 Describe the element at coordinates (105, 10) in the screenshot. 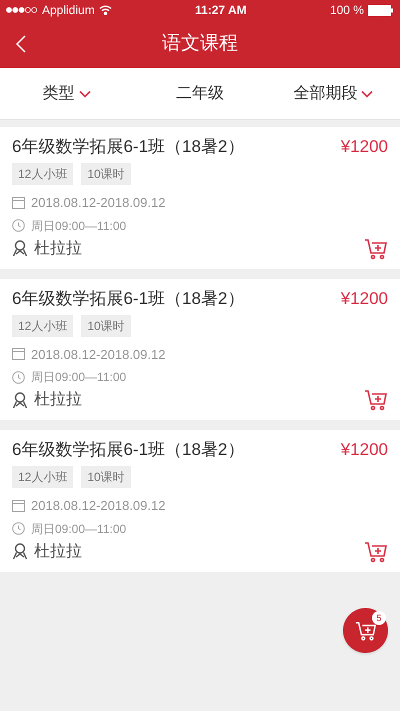

I see `wifi-icon` at that location.